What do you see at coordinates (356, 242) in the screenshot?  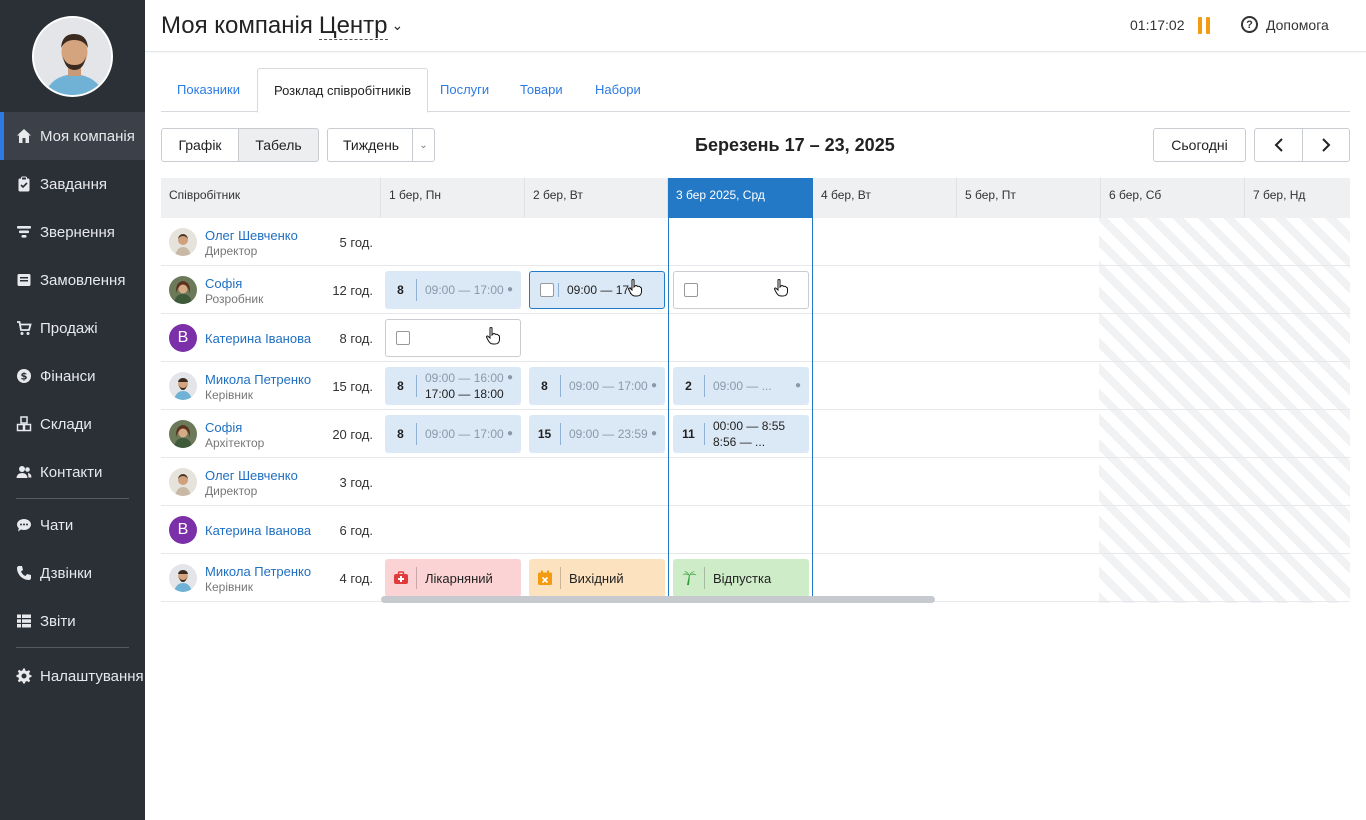 I see `employee-hours: 5 год.` at bounding box center [356, 242].